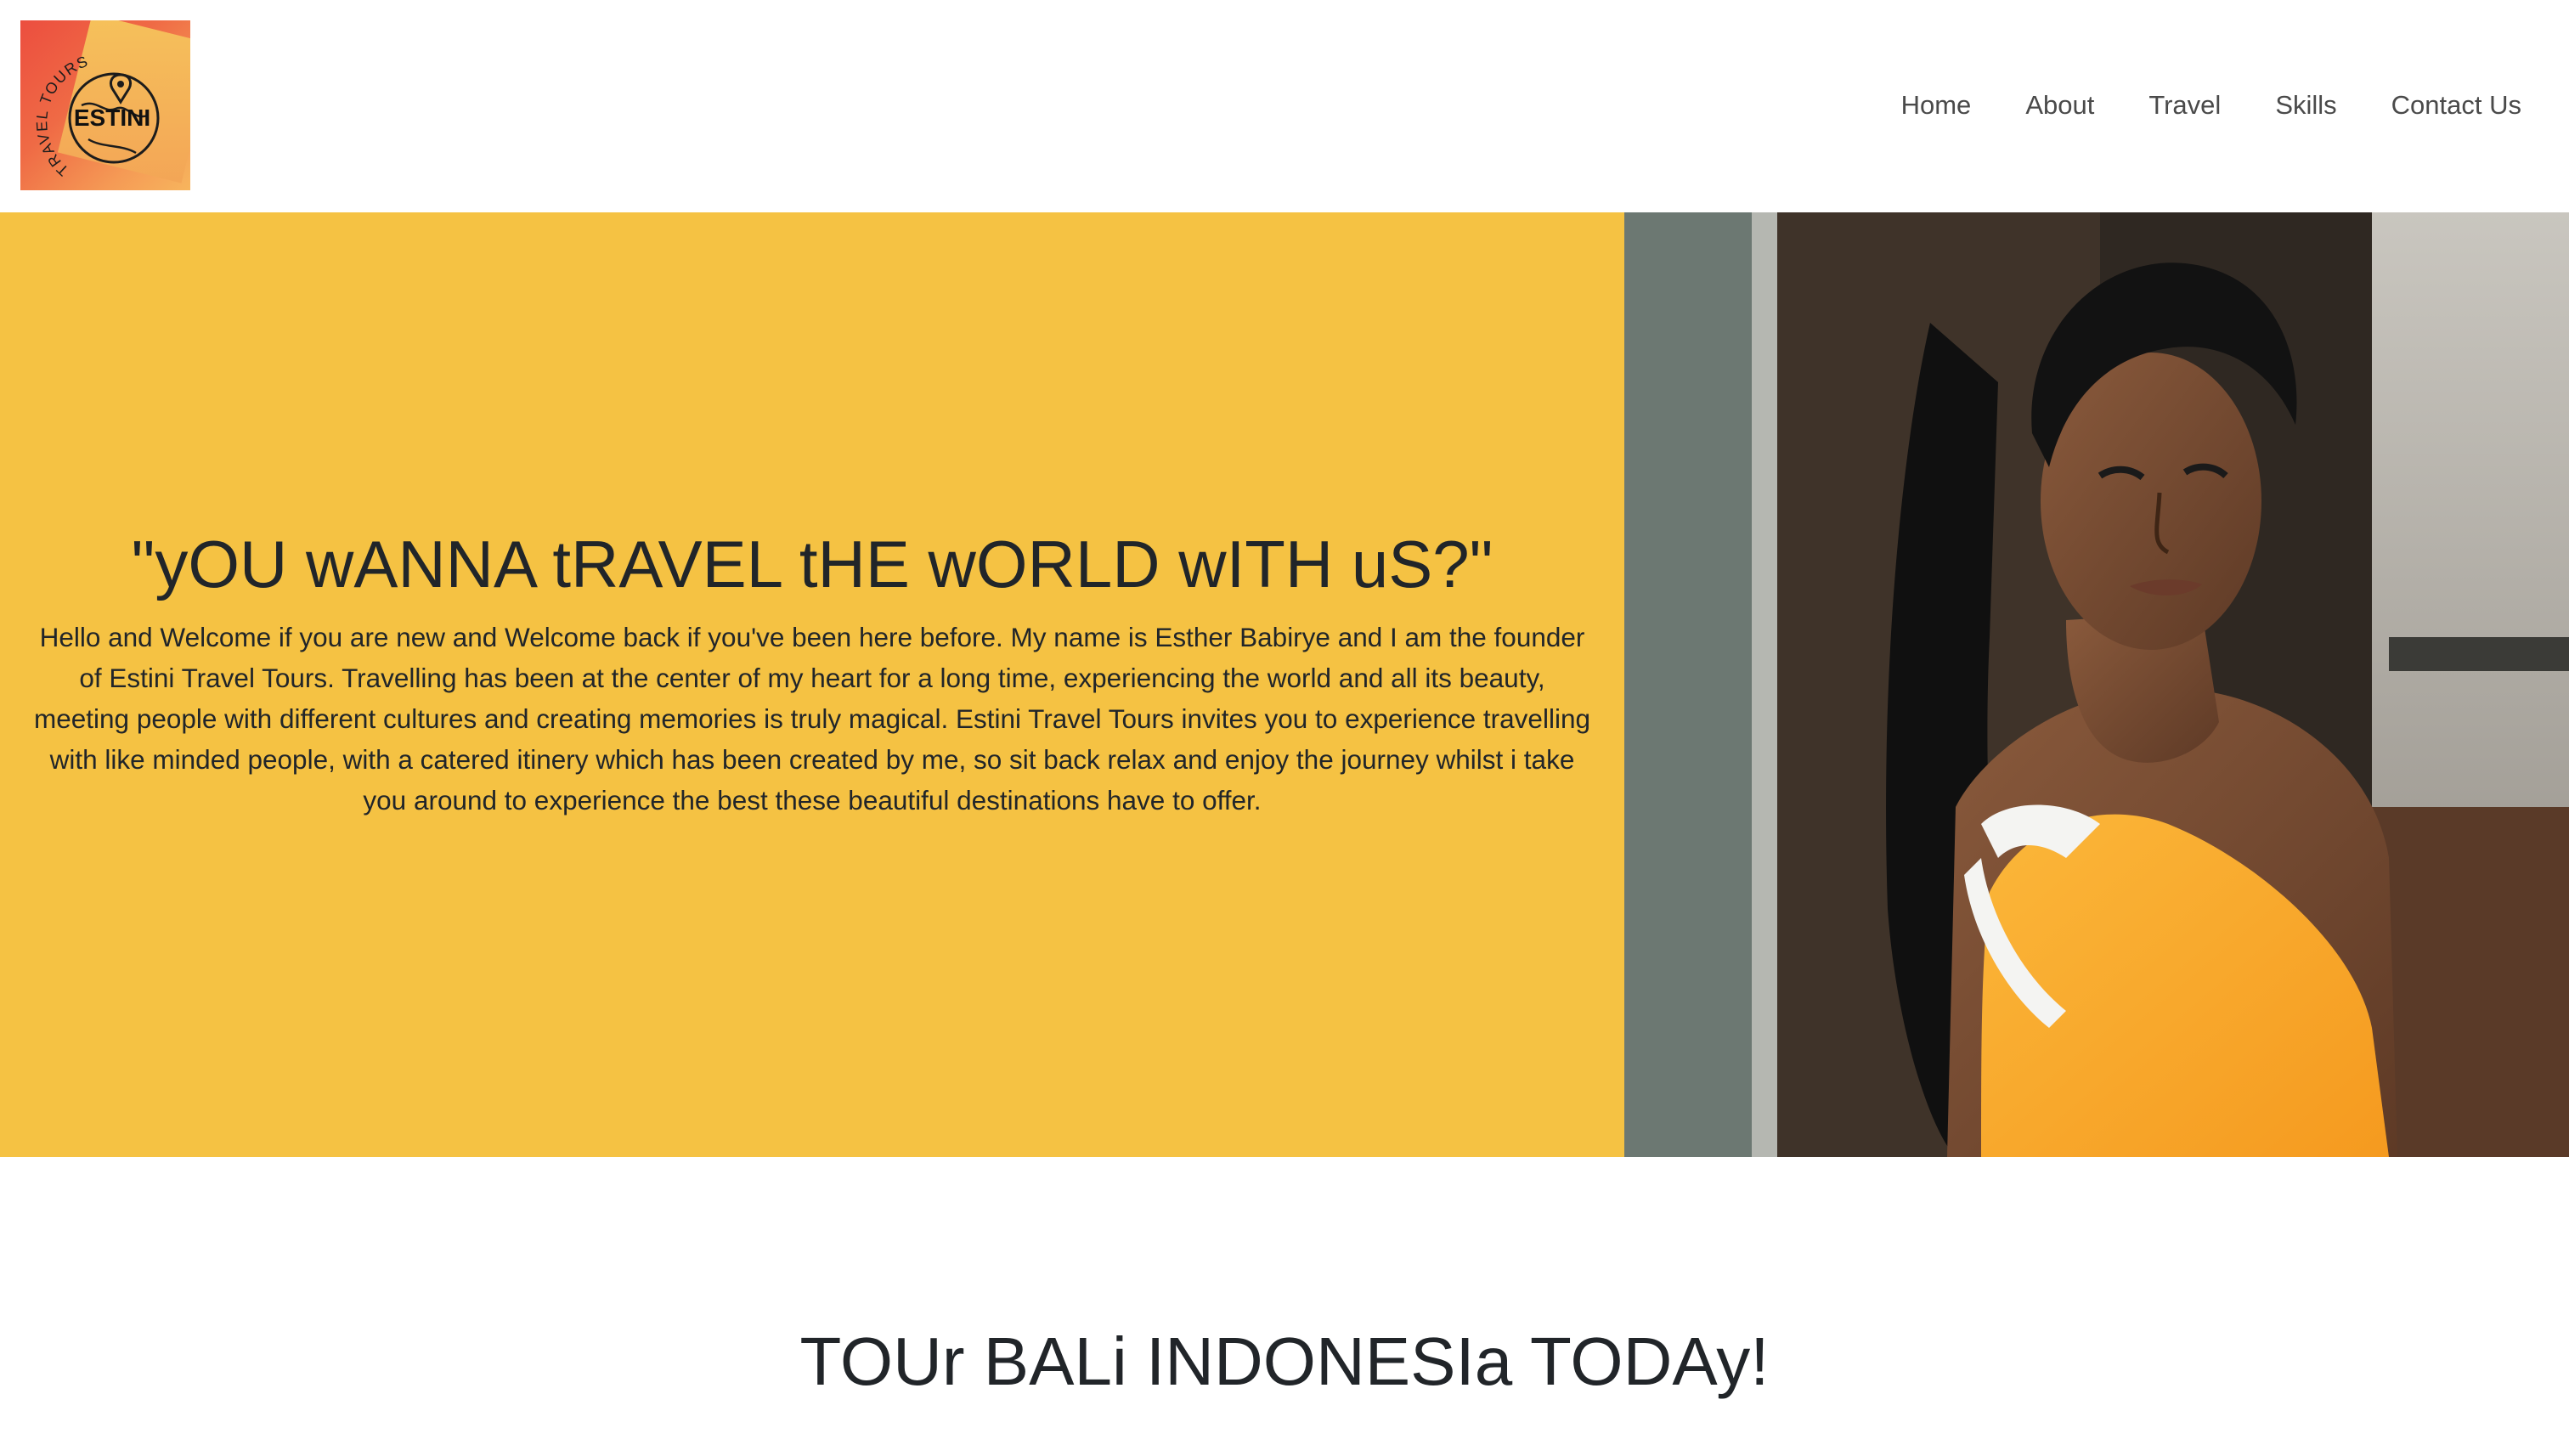 Image resolution: width=2569 pixels, height=1456 pixels. What do you see at coordinates (1937, 105) in the screenshot?
I see `nav-home: Home` at bounding box center [1937, 105].